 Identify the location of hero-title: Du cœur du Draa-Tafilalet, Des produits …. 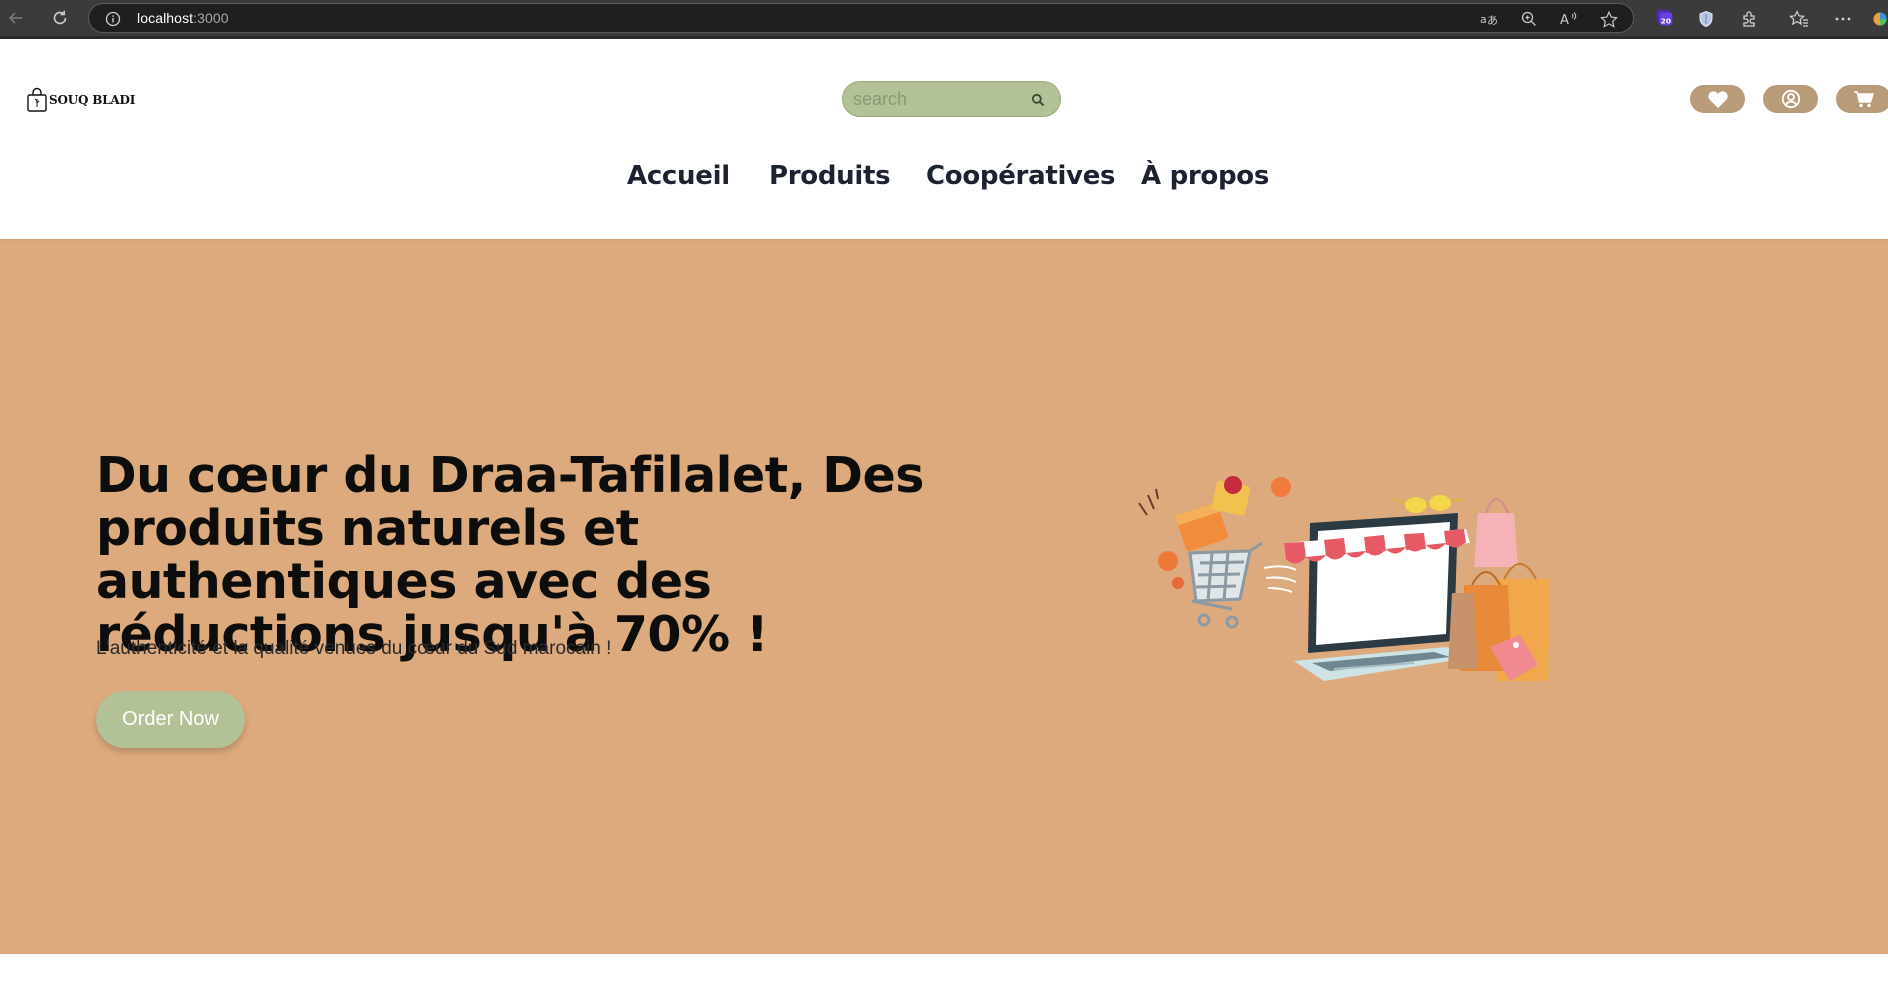
(510, 555).